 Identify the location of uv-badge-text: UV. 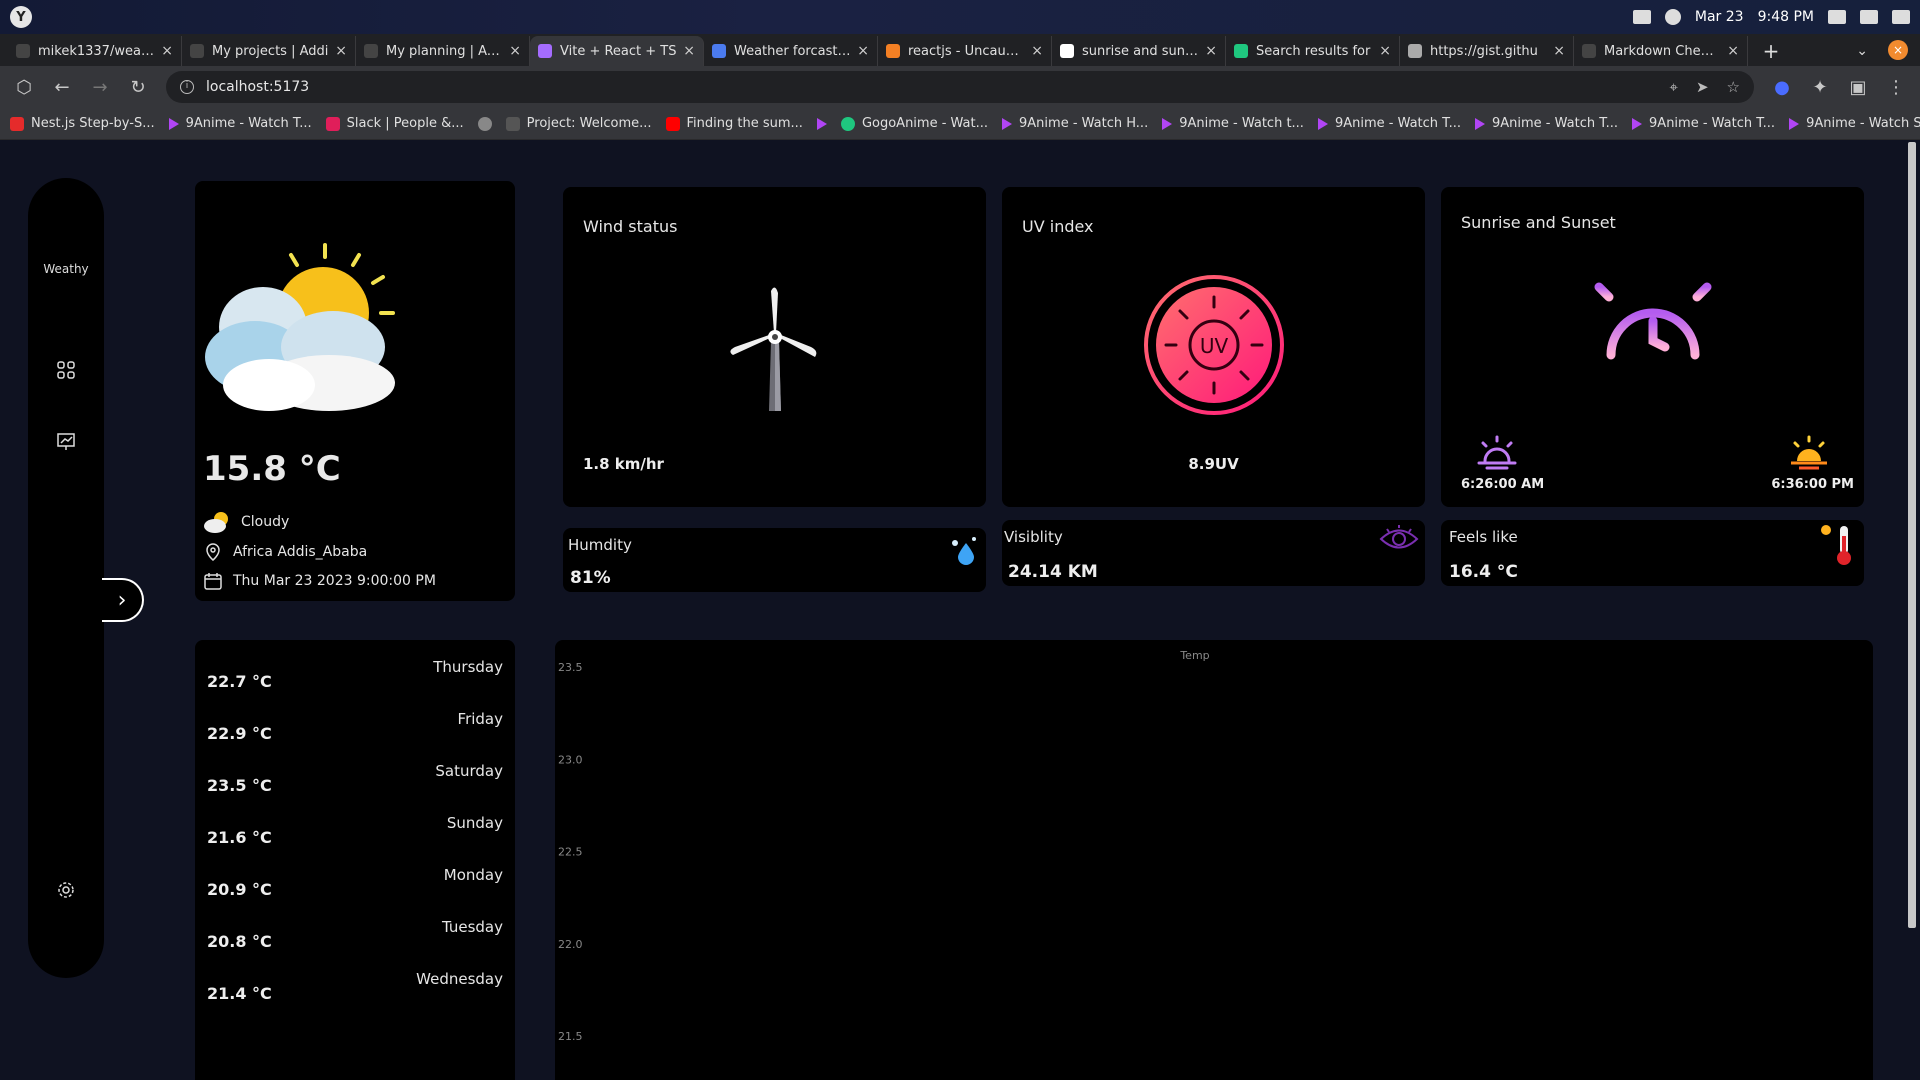
(1214, 346).